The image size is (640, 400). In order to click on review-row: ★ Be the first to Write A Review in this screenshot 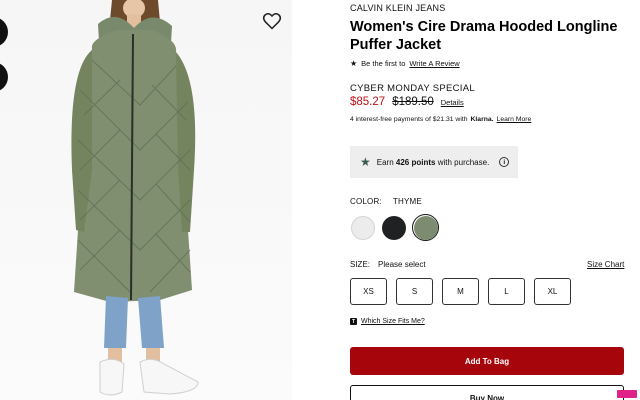, I will do `click(405, 63)`.